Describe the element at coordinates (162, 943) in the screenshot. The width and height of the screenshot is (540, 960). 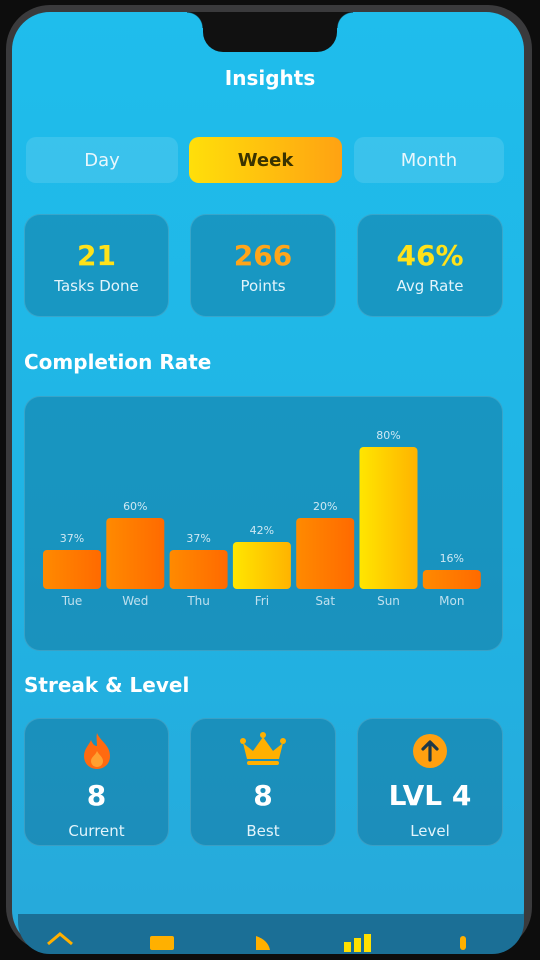
I see `tasks-icon` at that location.